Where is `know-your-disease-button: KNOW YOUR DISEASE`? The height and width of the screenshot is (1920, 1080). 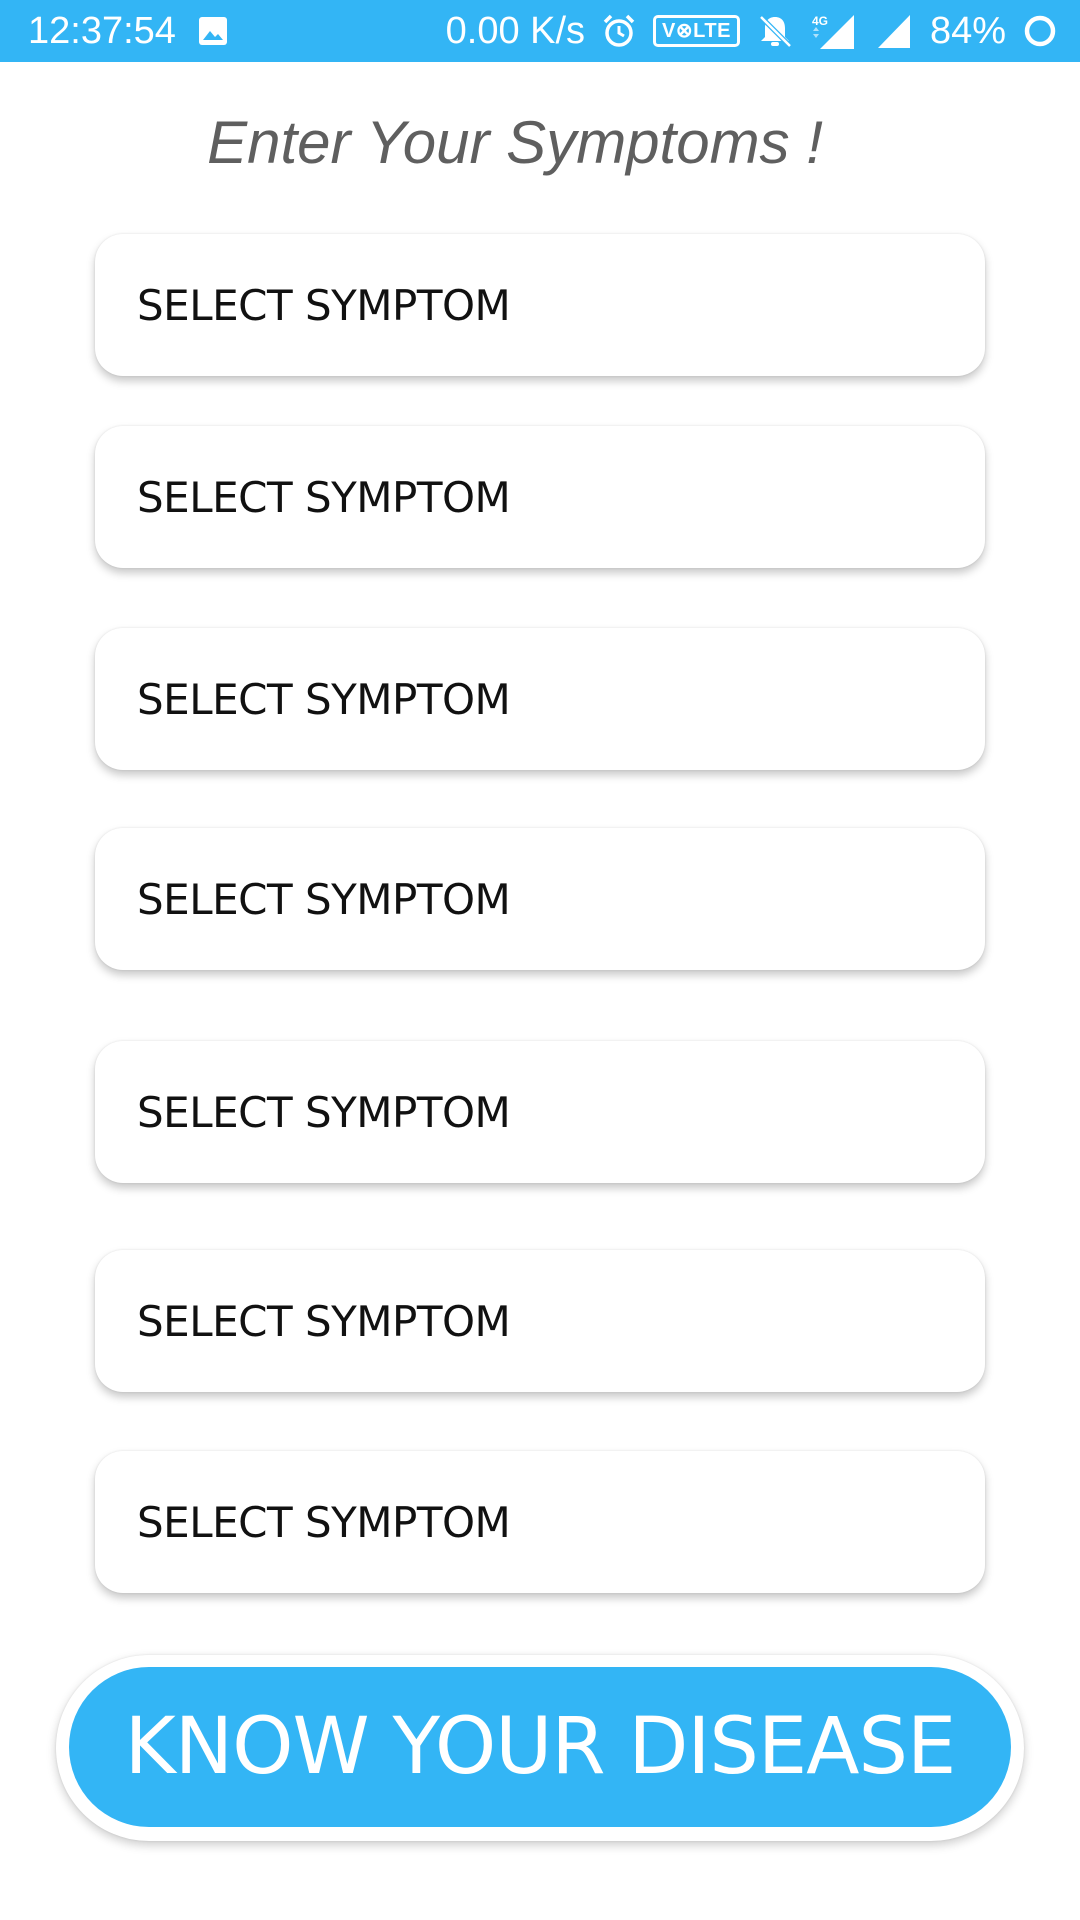
know-your-disease-button: KNOW YOUR DISEASE is located at coordinates (540, 1747).